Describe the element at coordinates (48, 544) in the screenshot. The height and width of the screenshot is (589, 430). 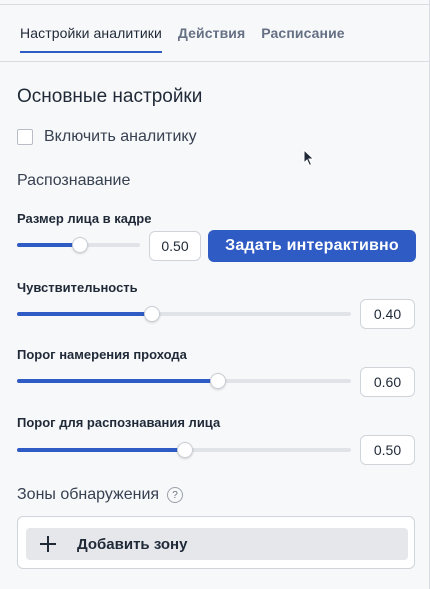
I see `plus-icon` at that location.